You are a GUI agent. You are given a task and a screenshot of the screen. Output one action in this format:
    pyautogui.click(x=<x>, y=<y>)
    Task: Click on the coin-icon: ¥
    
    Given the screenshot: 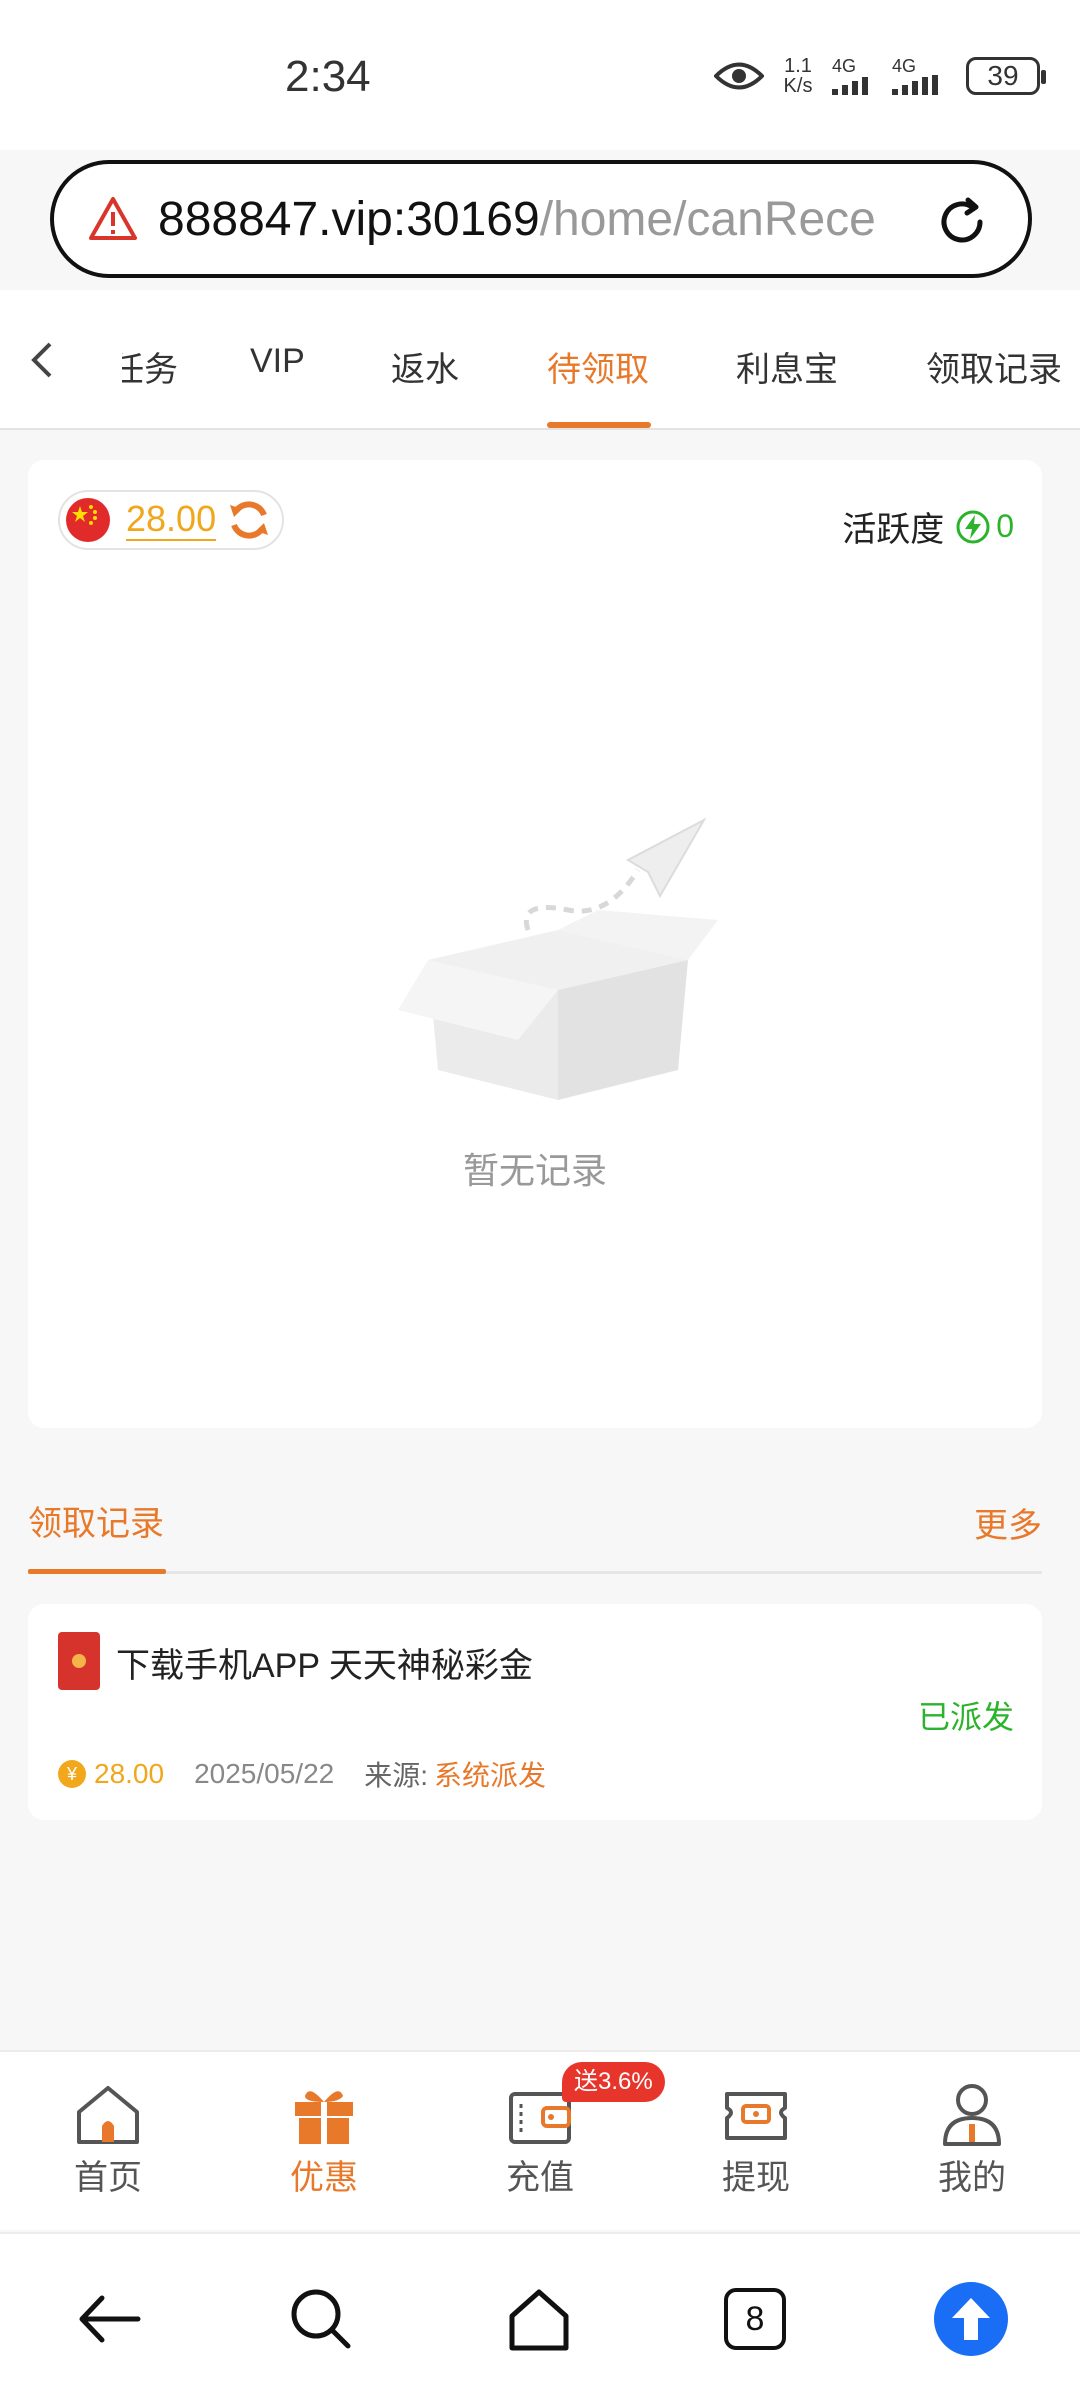 What is the action you would take?
    pyautogui.click(x=72, y=1774)
    